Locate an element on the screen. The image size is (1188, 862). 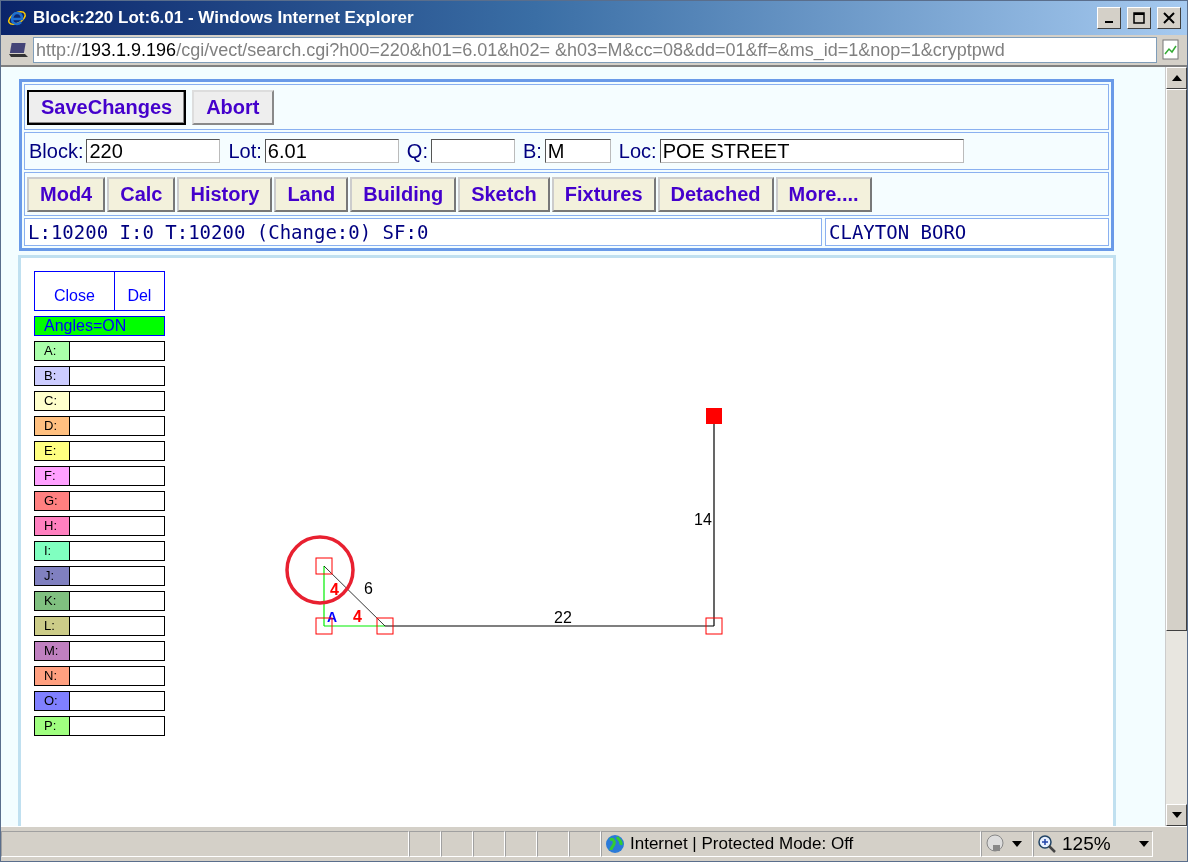
area-swatch: K: is located at coordinates (52, 601).